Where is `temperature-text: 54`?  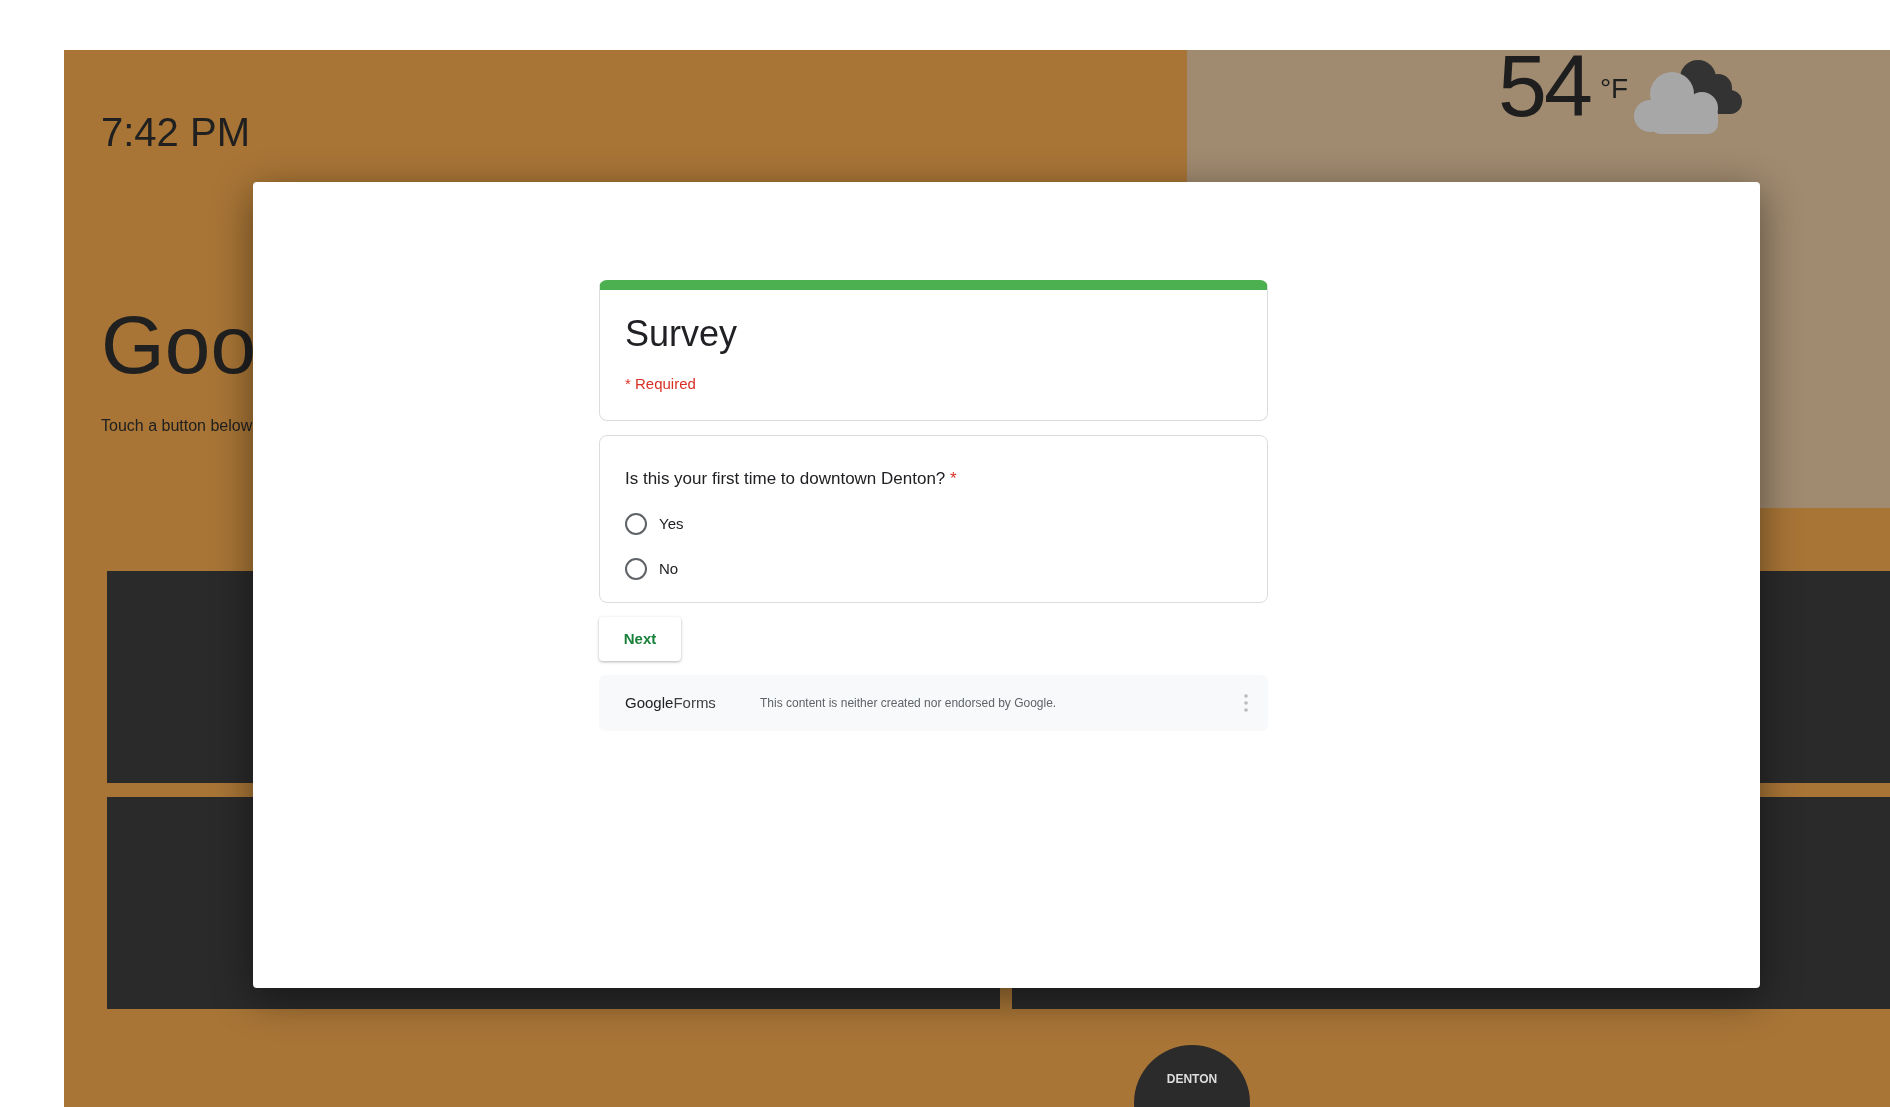
temperature-text: 54 is located at coordinates (1544, 86).